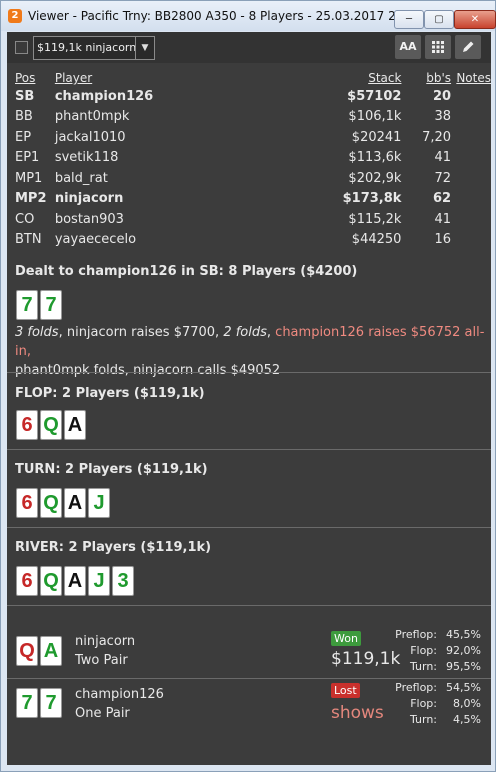 Image resolution: width=496 pixels, height=772 pixels. What do you see at coordinates (253, 199) in the screenshot?
I see `table-row: MP2 ninjacorn $173,8k 62` at bounding box center [253, 199].